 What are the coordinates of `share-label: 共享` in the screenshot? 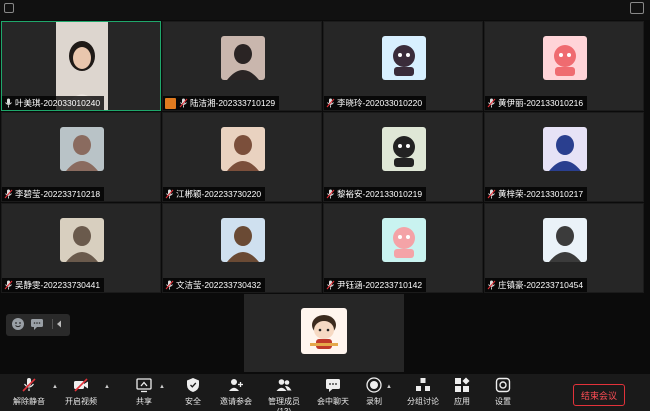 It's located at (144, 401).